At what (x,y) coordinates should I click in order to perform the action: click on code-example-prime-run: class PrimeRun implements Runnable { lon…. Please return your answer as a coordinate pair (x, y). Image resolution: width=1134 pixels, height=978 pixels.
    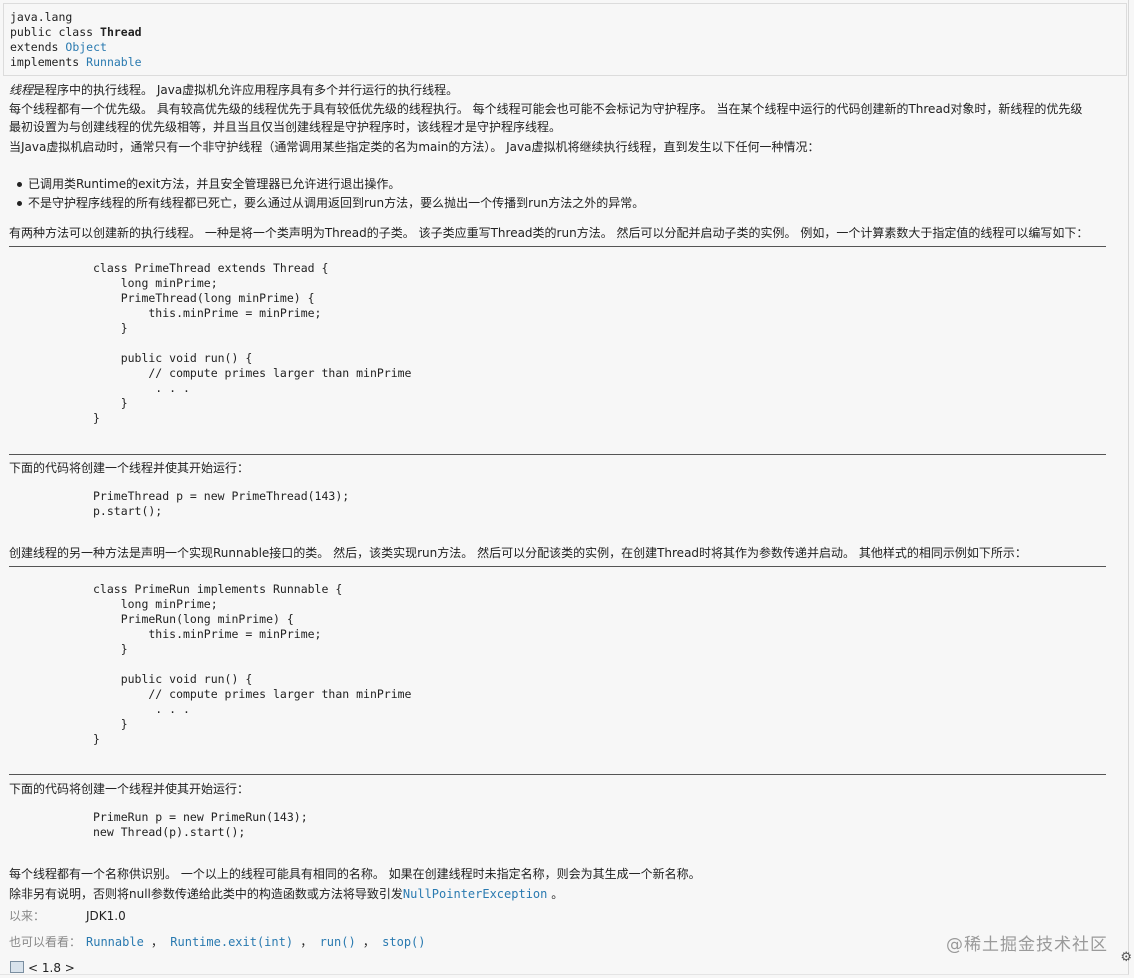
    Looking at the image, I should click on (252, 664).